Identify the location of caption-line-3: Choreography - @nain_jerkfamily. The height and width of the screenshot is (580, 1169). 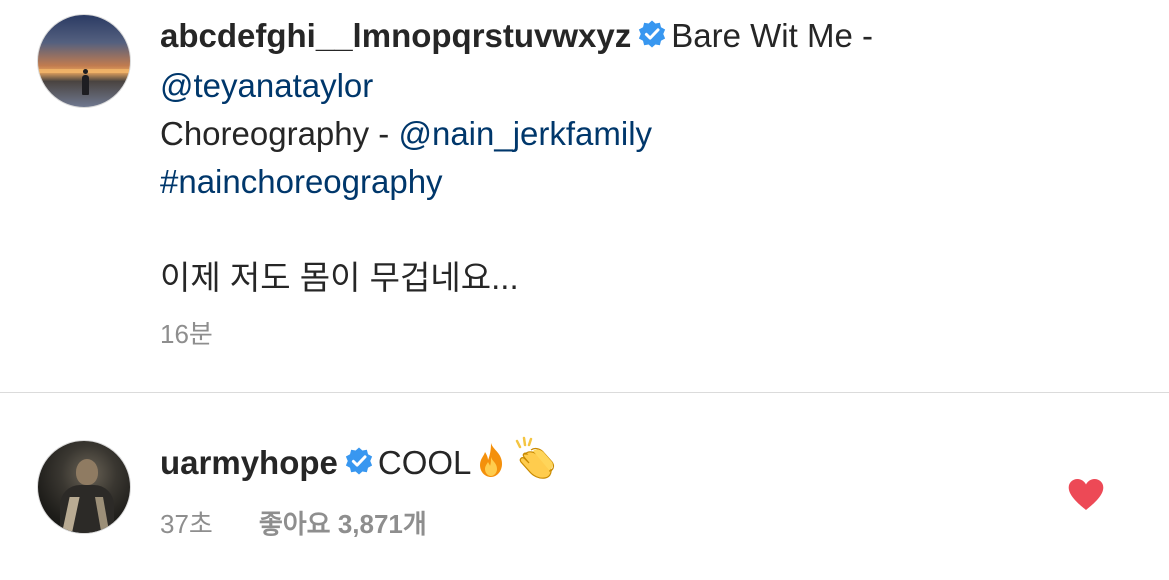
(650, 134).